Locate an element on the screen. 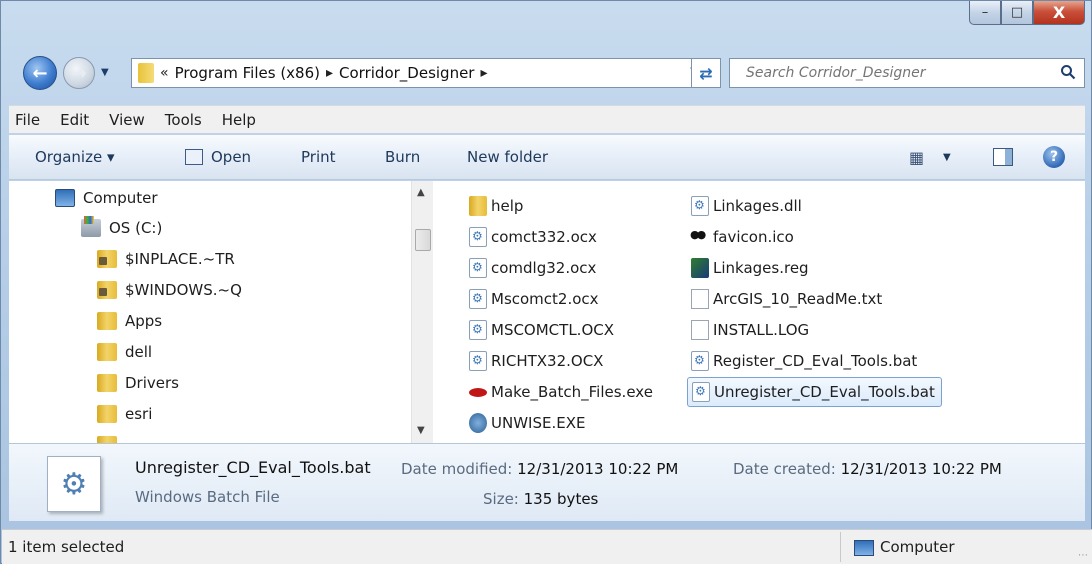  details-date-modified: Date modified: 12/31/2013 10:22 PM is located at coordinates (539, 469).